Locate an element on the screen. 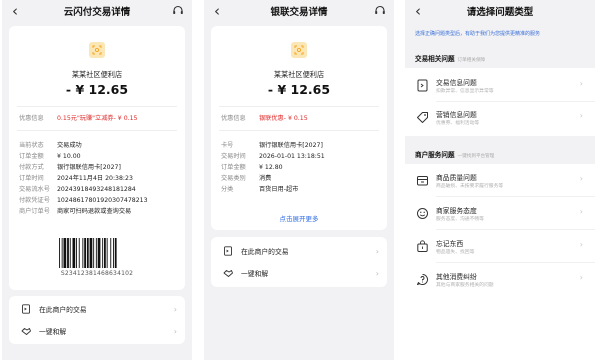 The width and height of the screenshot is (600, 360). merchant-name: 某某社区便利店 is located at coordinates (299, 74).